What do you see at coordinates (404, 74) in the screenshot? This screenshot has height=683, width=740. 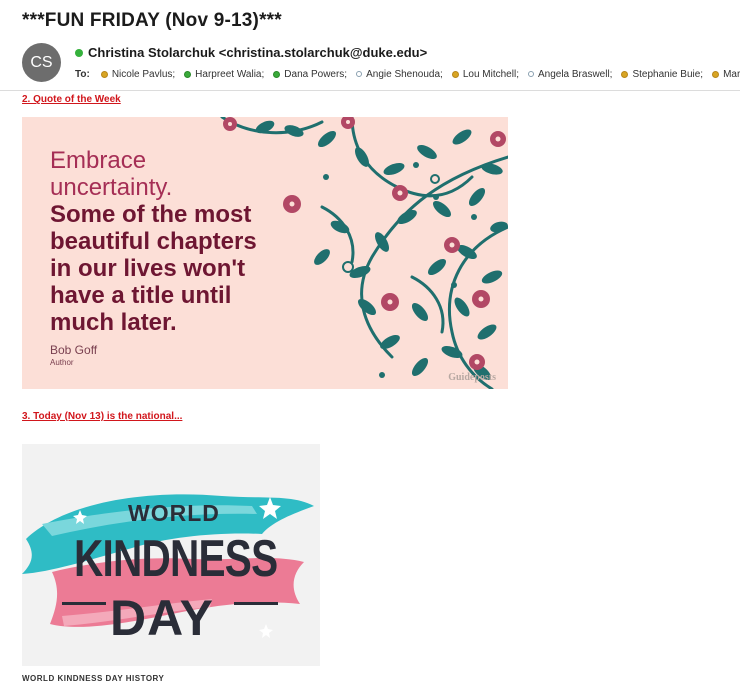 I see `recipient-name: Angie Shenouda;` at bounding box center [404, 74].